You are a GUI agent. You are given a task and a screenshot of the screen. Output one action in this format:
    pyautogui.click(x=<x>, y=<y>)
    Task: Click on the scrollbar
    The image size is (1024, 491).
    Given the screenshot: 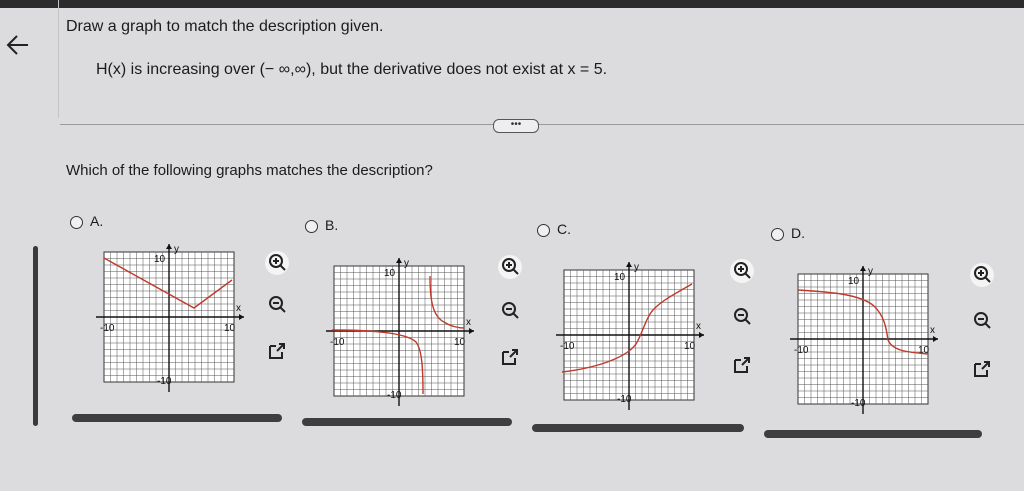 What is the action you would take?
    pyautogui.click(x=35, y=336)
    